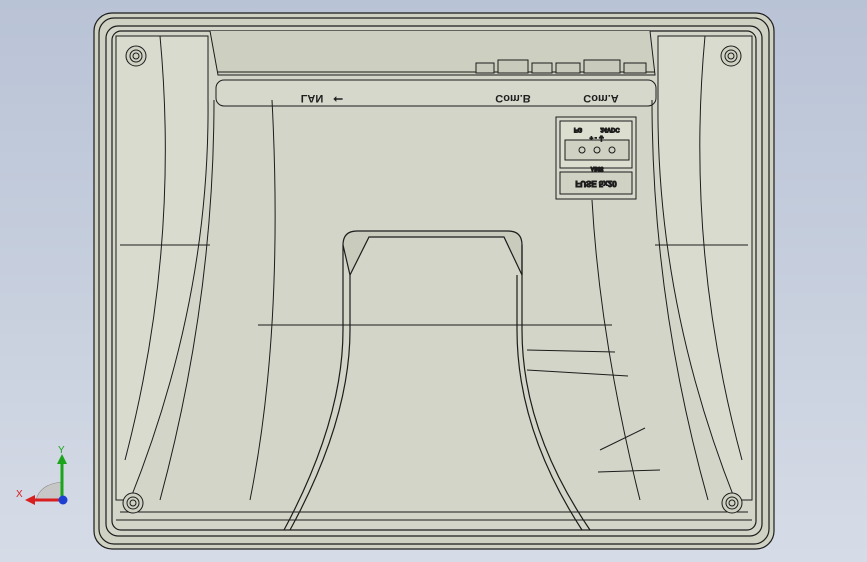 This screenshot has width=867, height=562. What do you see at coordinates (136, 56) in the screenshot?
I see `screw-top-left` at bounding box center [136, 56].